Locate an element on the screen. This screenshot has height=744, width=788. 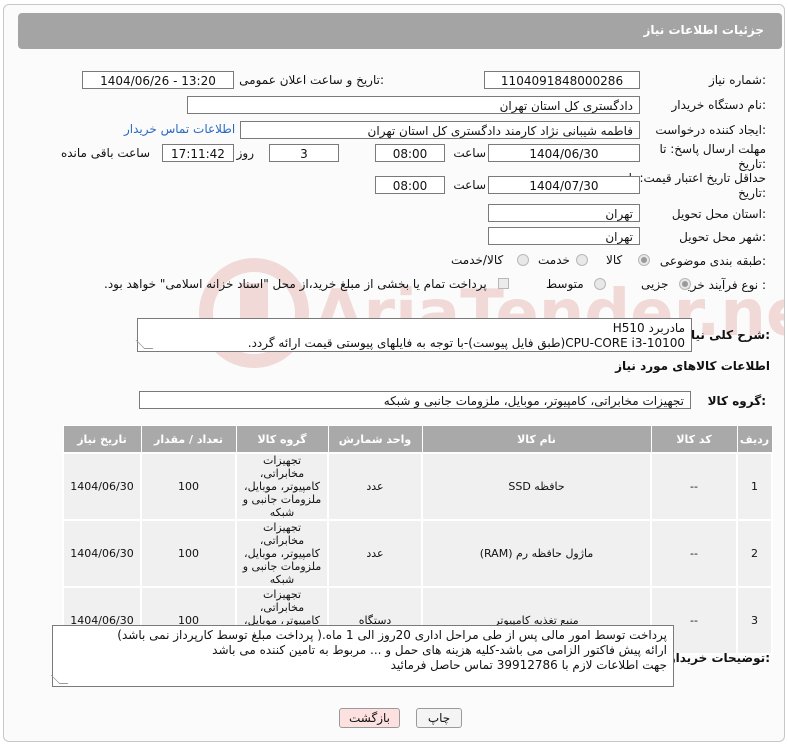
validity-date-field: 1404/07/30 is located at coordinates (564, 185).